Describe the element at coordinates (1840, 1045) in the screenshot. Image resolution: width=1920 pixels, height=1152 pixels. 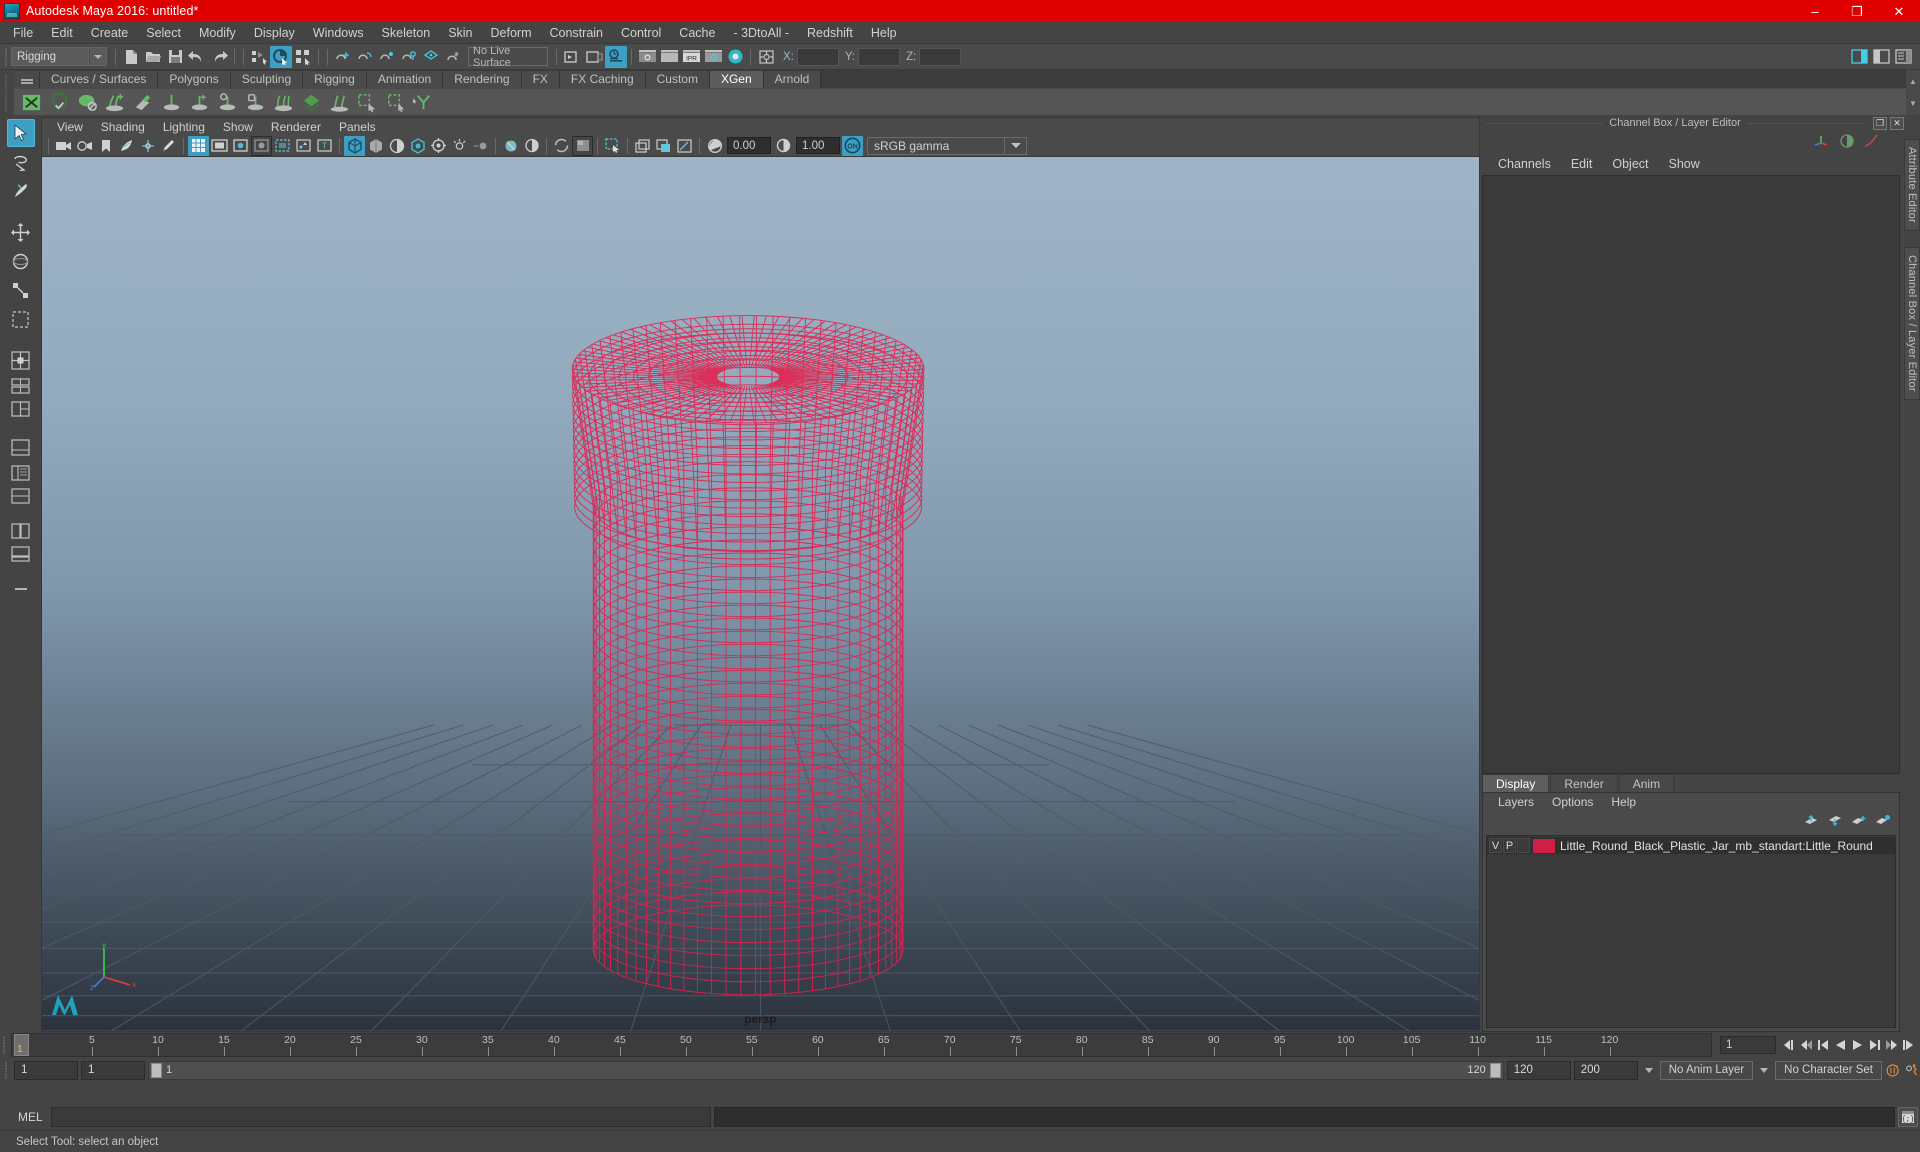
I see `play-backwards-icon` at that location.